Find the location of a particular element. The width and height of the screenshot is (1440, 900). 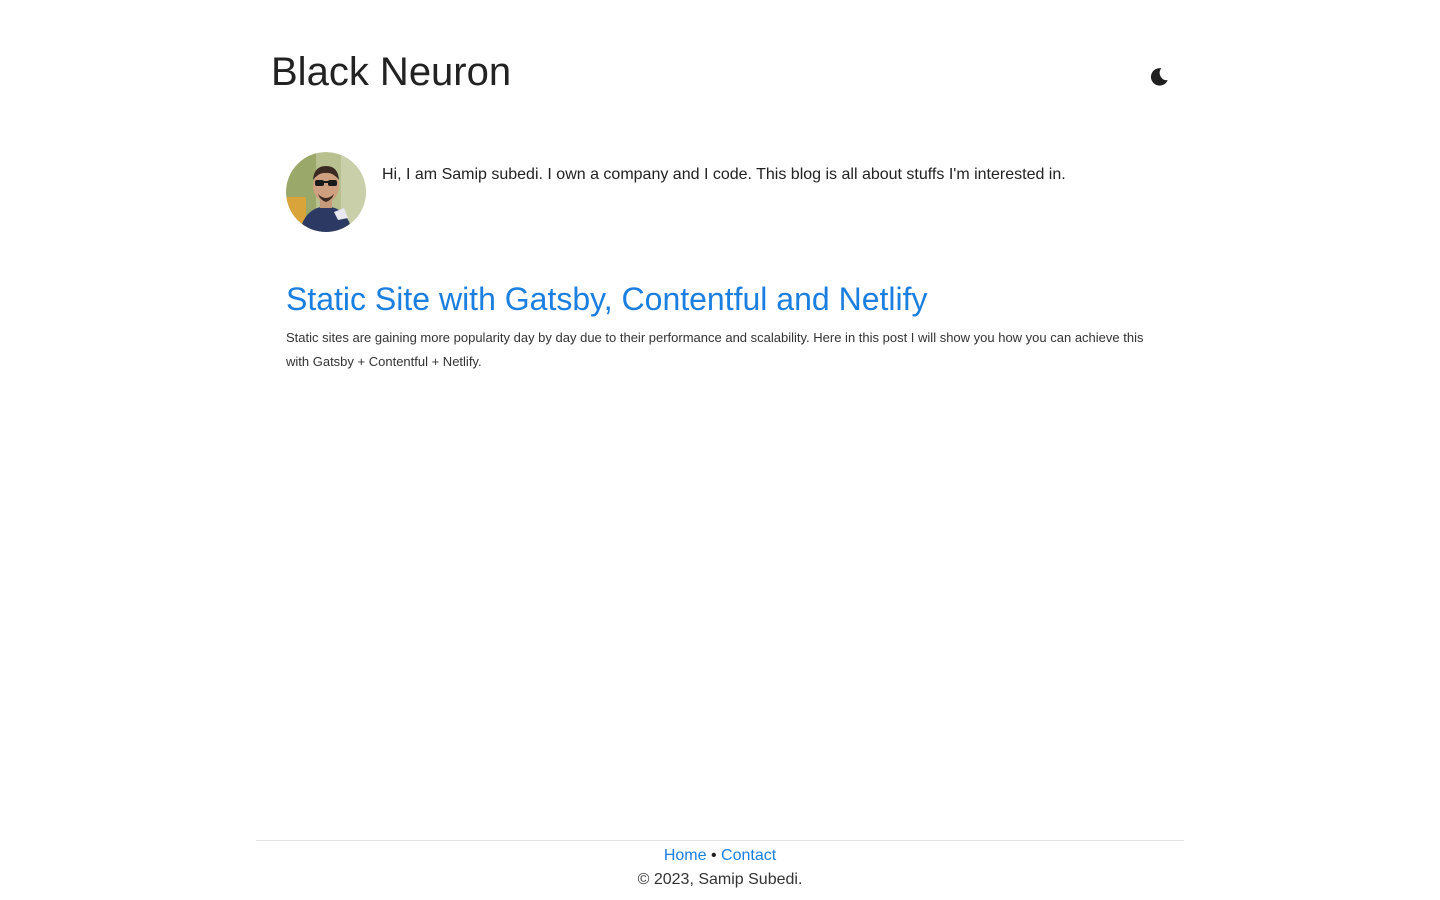

theme-toggle-button is located at coordinates (1159, 77).